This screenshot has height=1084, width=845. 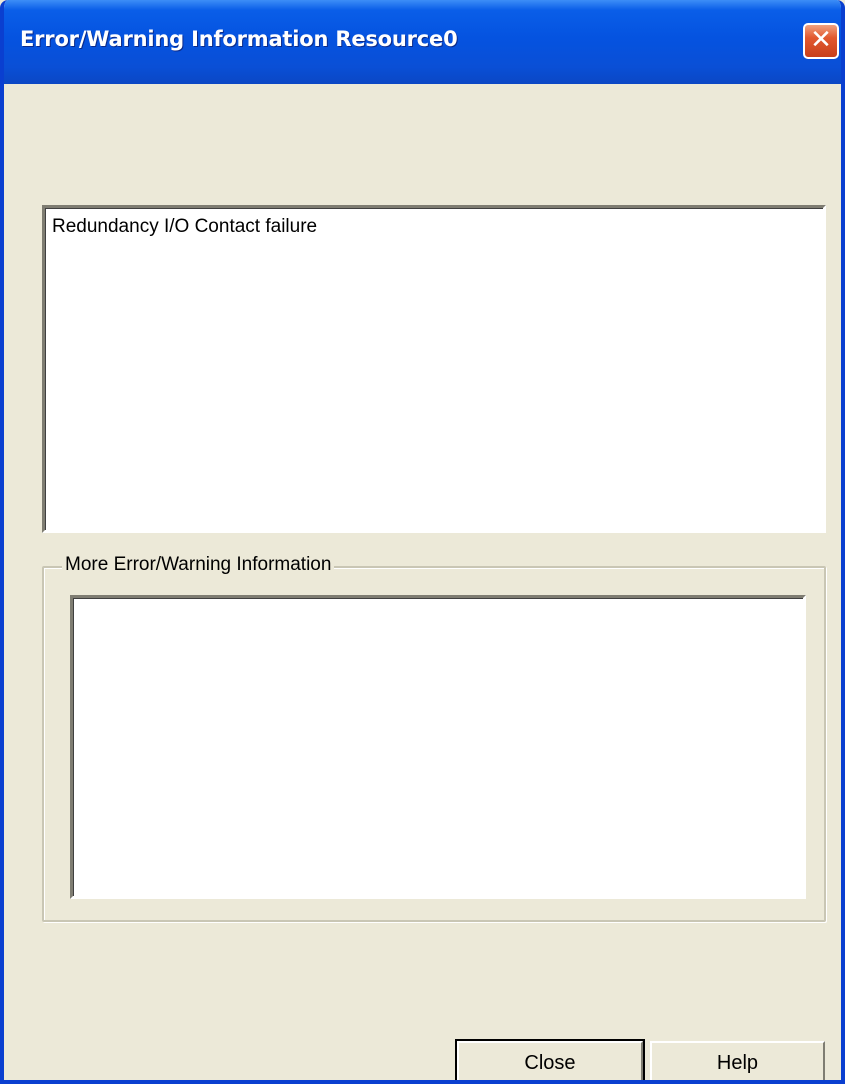 What do you see at coordinates (737, 1060) in the screenshot?
I see `help-button: Help` at bounding box center [737, 1060].